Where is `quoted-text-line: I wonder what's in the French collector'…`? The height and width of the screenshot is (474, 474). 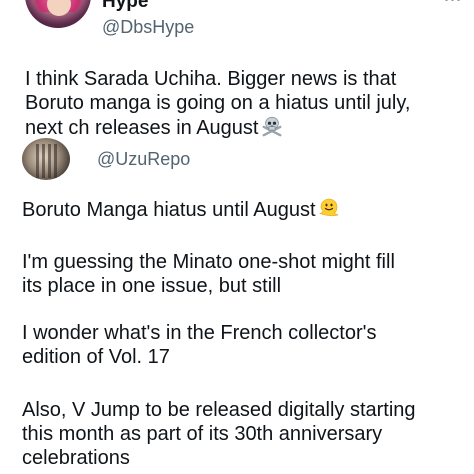
quoted-text-line: I wonder what's in the French collector'… is located at coordinates (199, 333).